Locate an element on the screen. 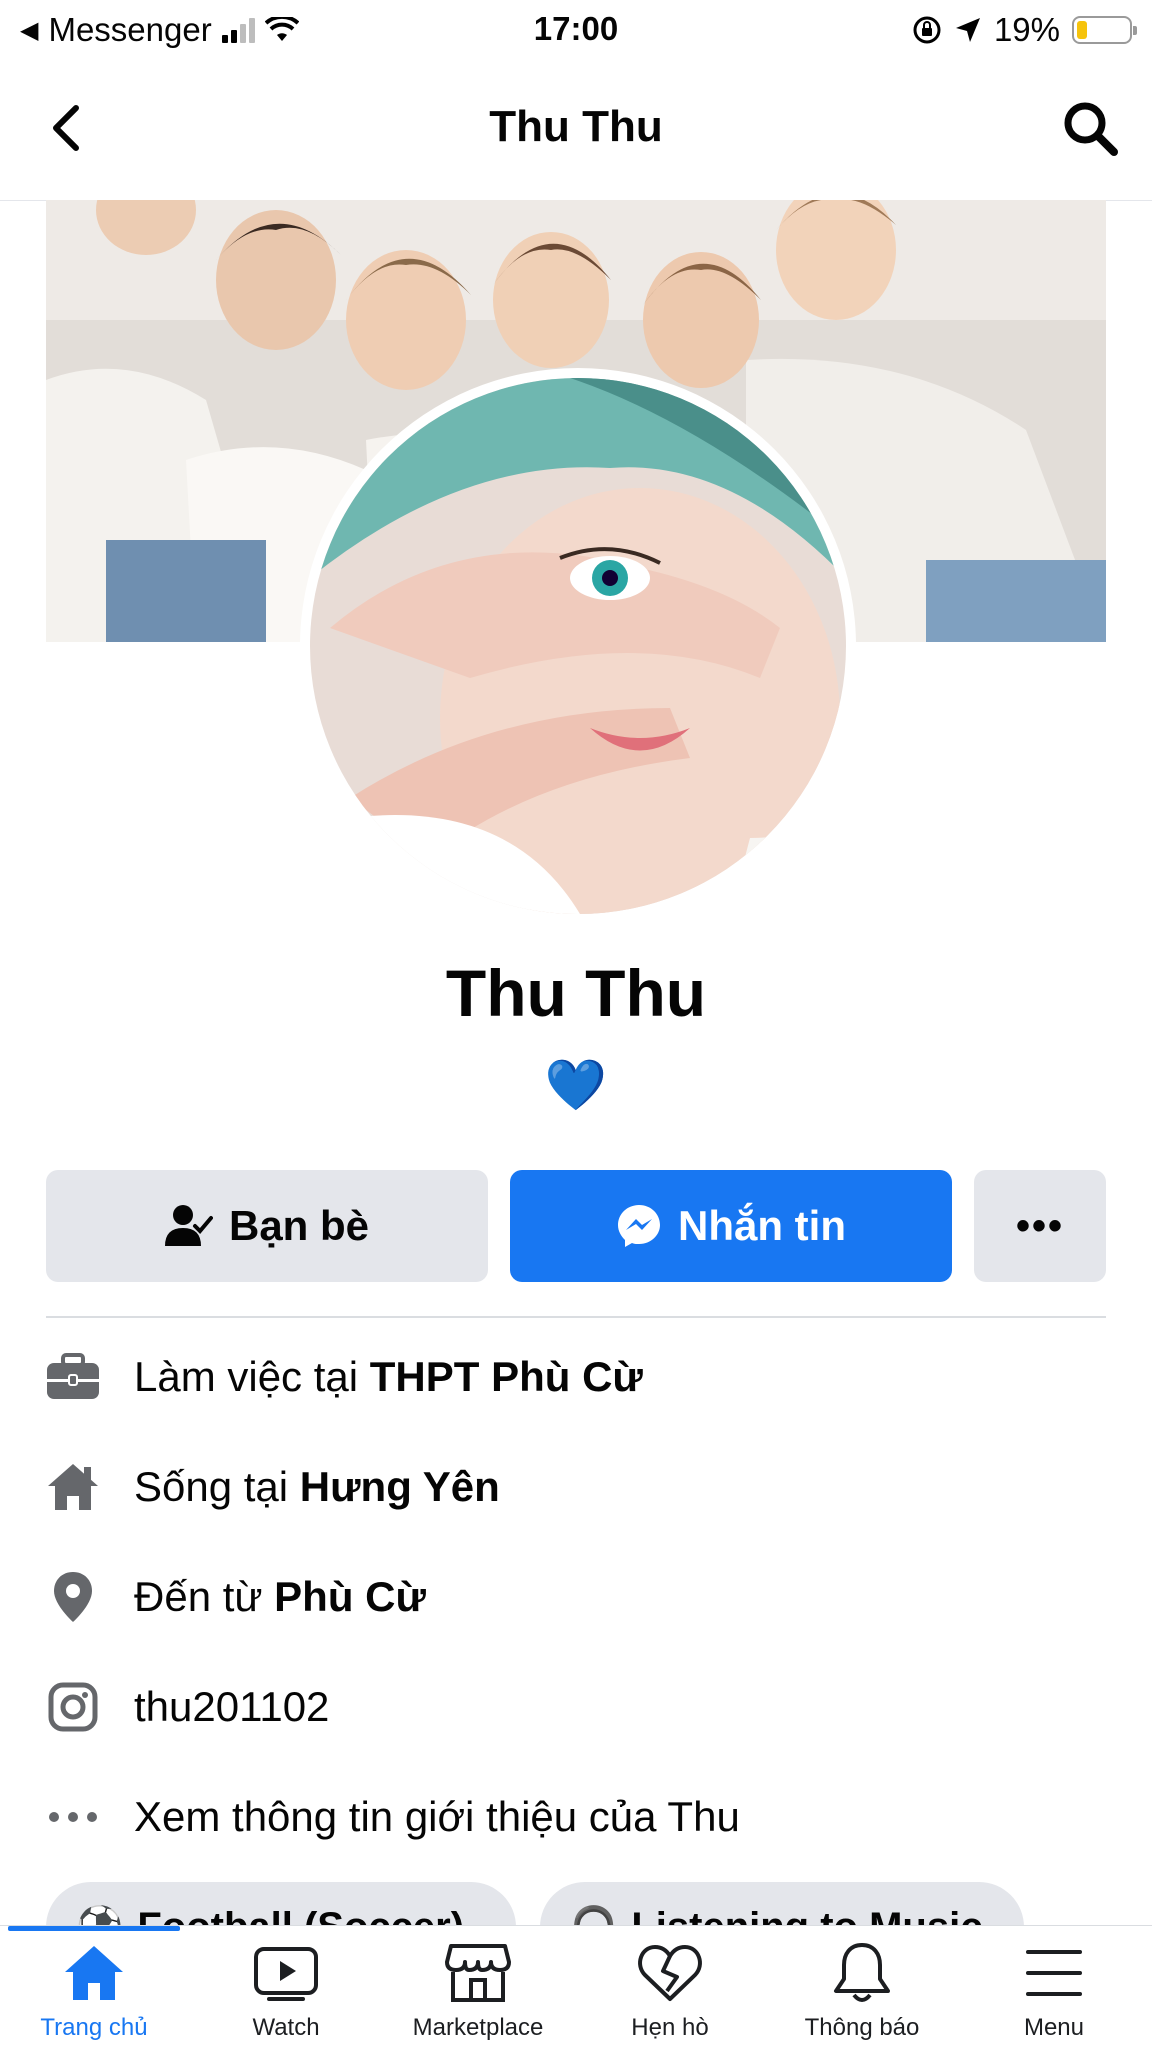  intro-lives-text: Sống tại Hưng Yên is located at coordinates (317, 1486).